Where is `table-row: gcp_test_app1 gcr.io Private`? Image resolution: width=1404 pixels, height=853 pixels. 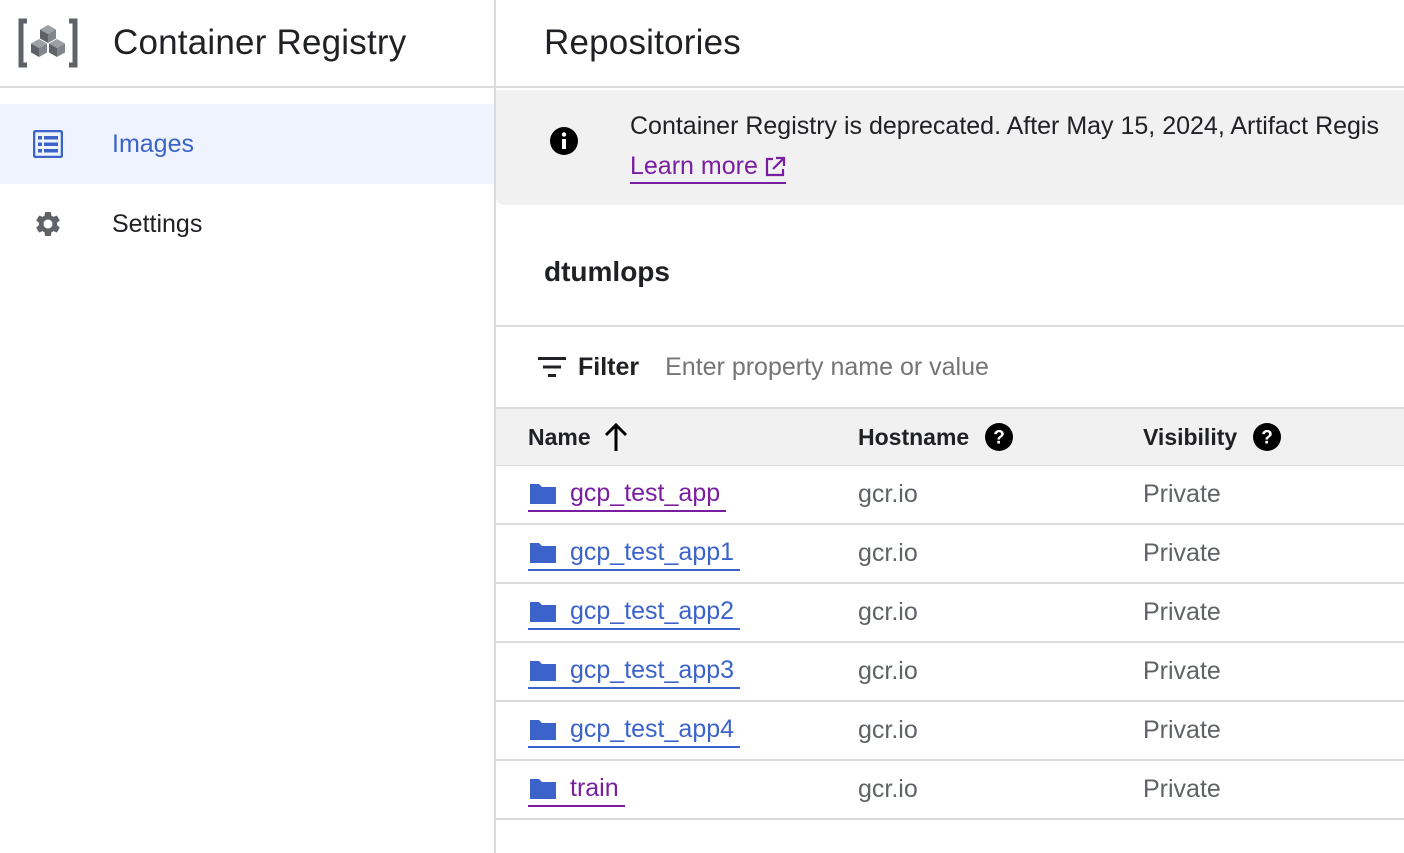
table-row: gcp_test_app1 gcr.io Private is located at coordinates (950, 554).